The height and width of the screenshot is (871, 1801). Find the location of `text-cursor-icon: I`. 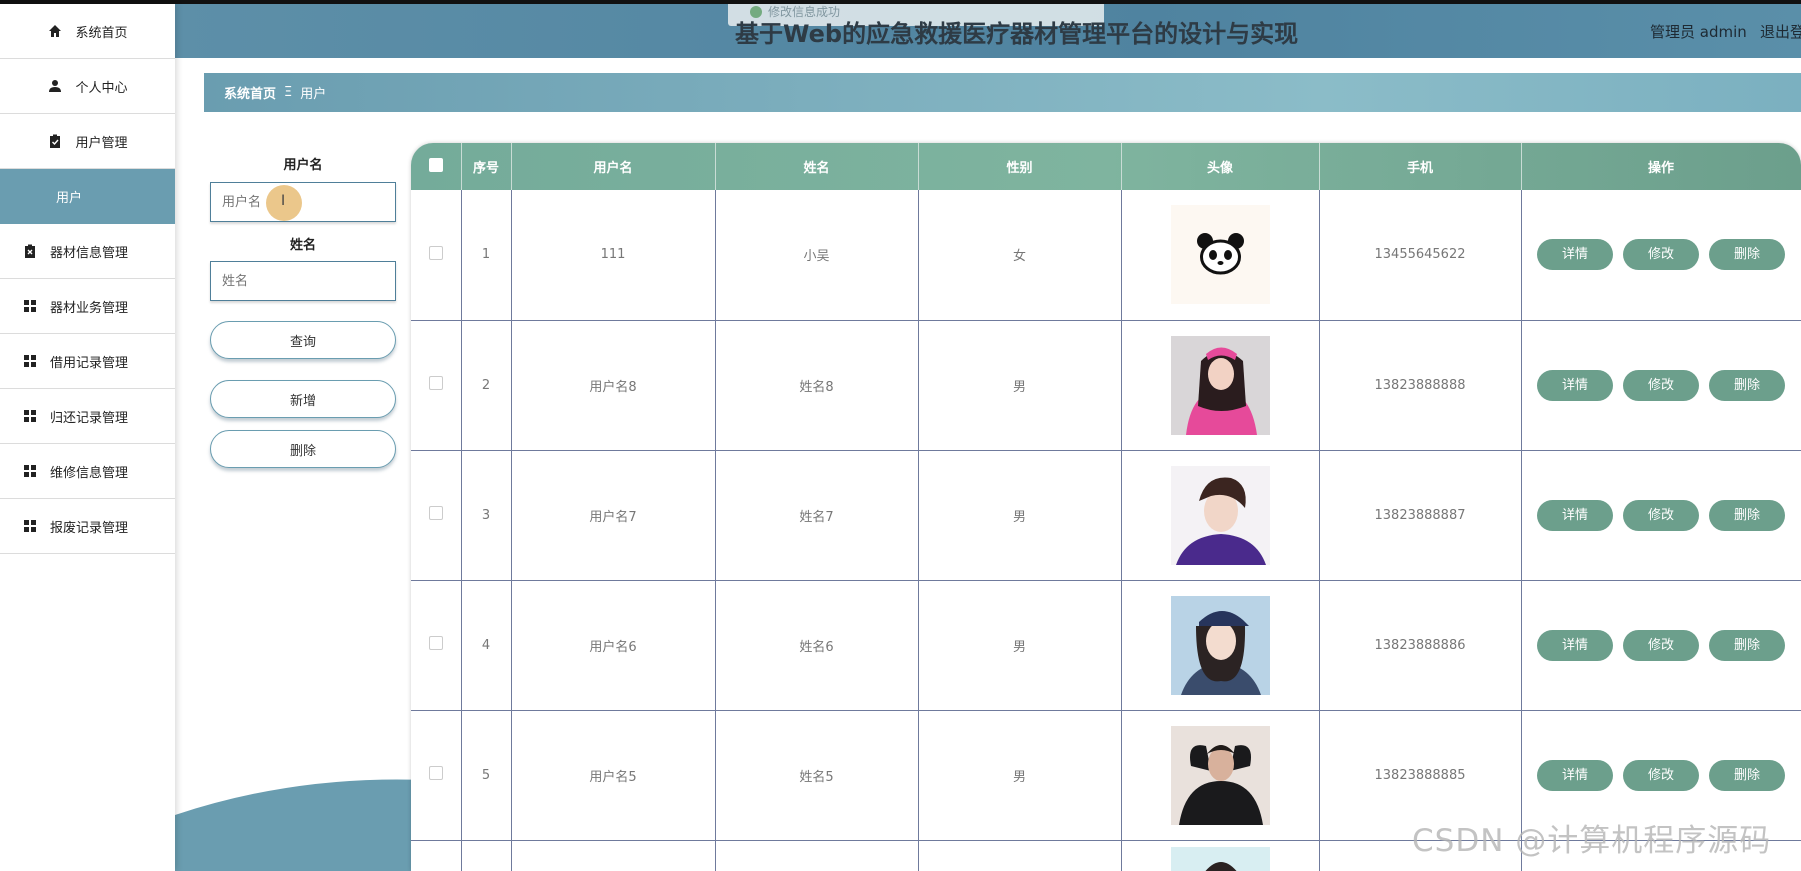

text-cursor-icon: I is located at coordinates (283, 201).